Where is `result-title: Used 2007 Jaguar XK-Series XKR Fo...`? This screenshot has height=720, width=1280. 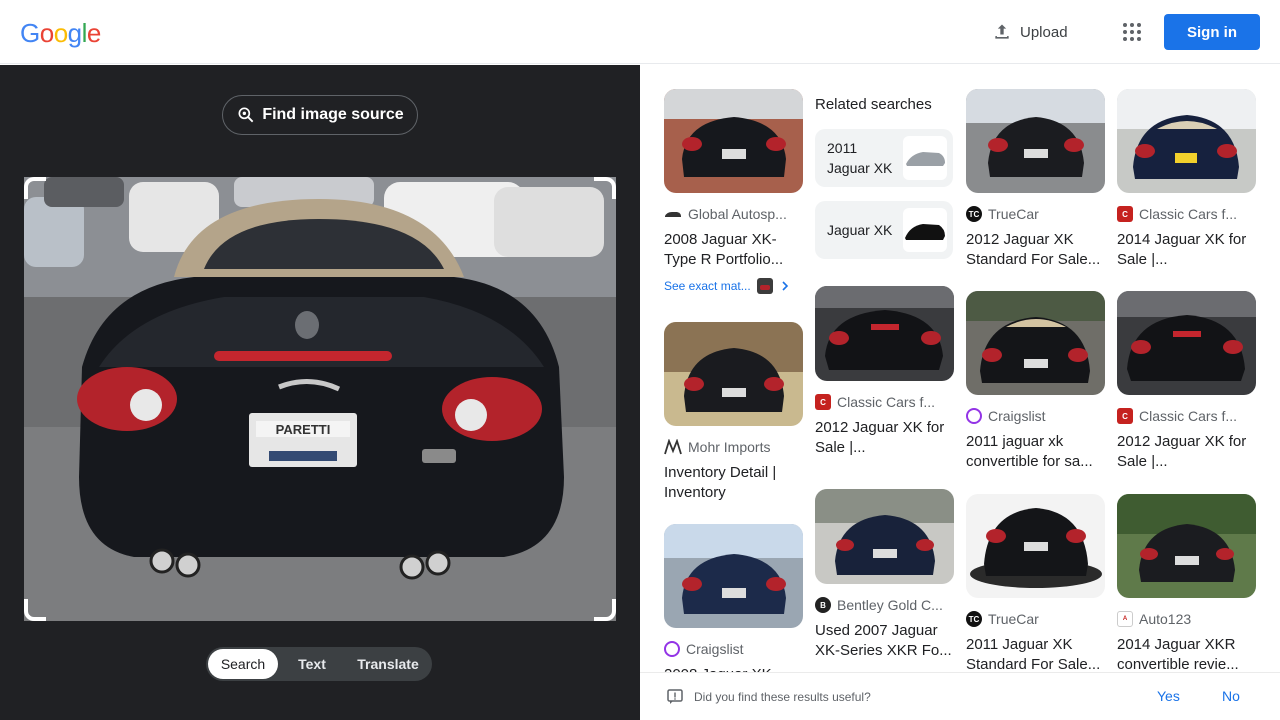 result-title: Used 2007 Jaguar XK-Series XKR Fo... is located at coordinates (884, 641).